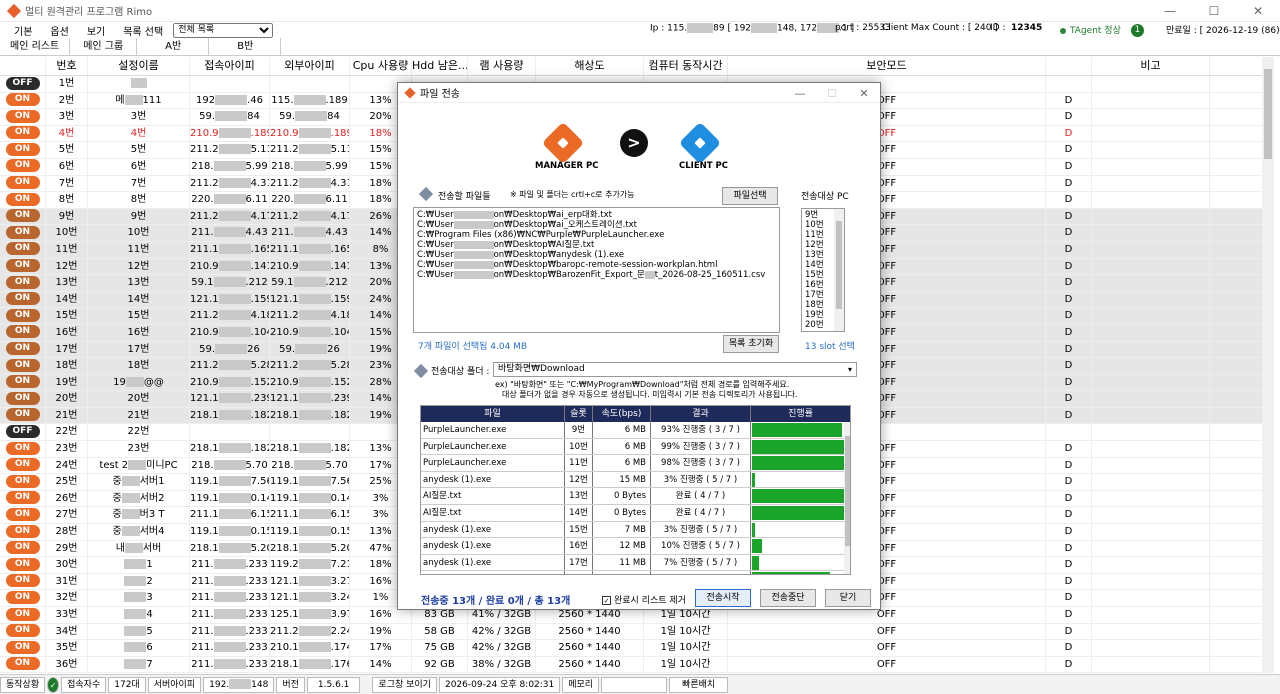  What do you see at coordinates (596, 255) in the screenshot?
I see `file-list-item: C:₩User on₩Desktop₩anydesk (1).exe` at bounding box center [596, 255].